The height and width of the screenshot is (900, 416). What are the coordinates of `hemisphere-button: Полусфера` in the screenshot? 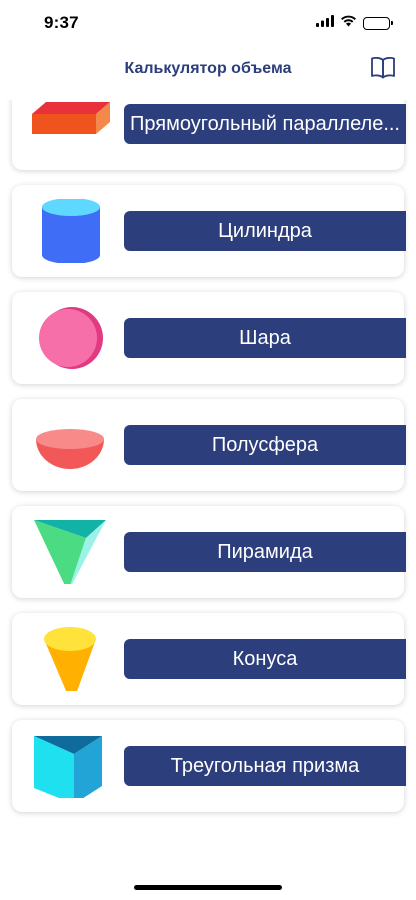 It's located at (265, 445).